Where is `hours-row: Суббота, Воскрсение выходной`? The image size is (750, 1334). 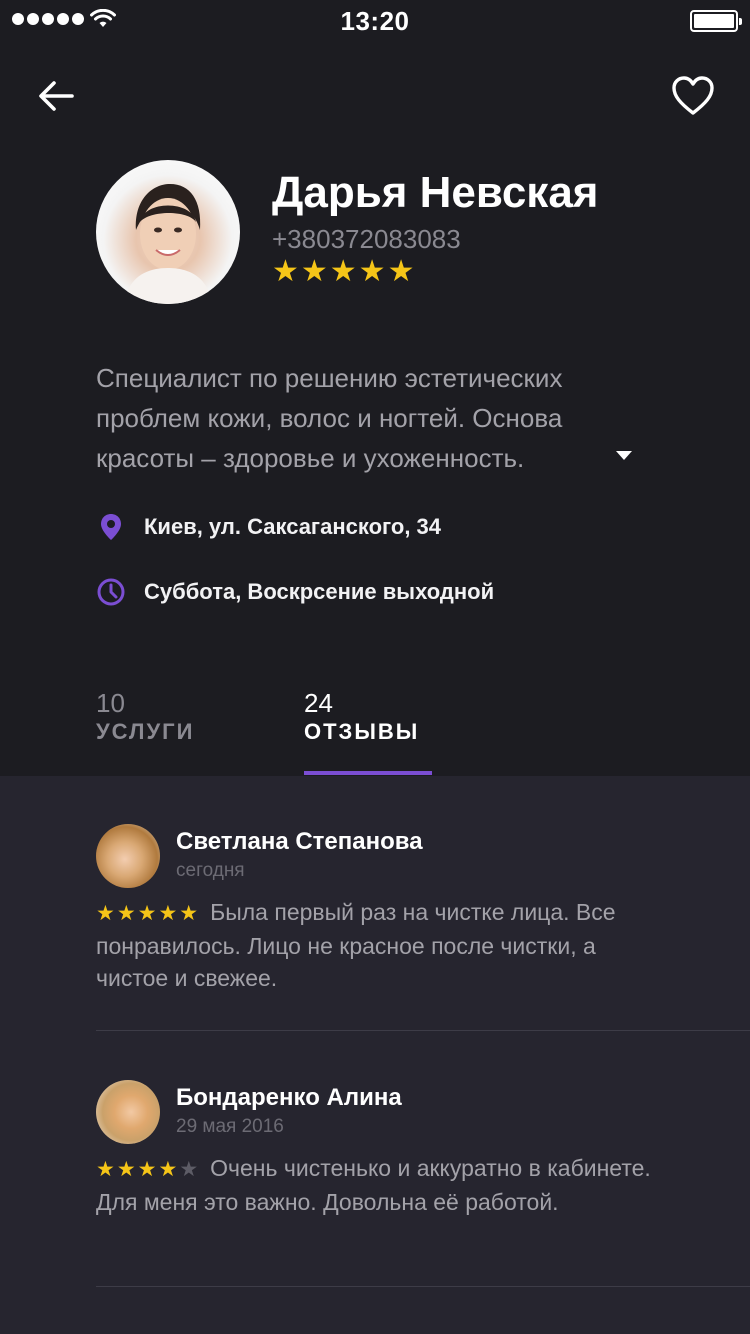
hours-row: Суббота, Воскрсение выходной is located at coordinates (295, 592).